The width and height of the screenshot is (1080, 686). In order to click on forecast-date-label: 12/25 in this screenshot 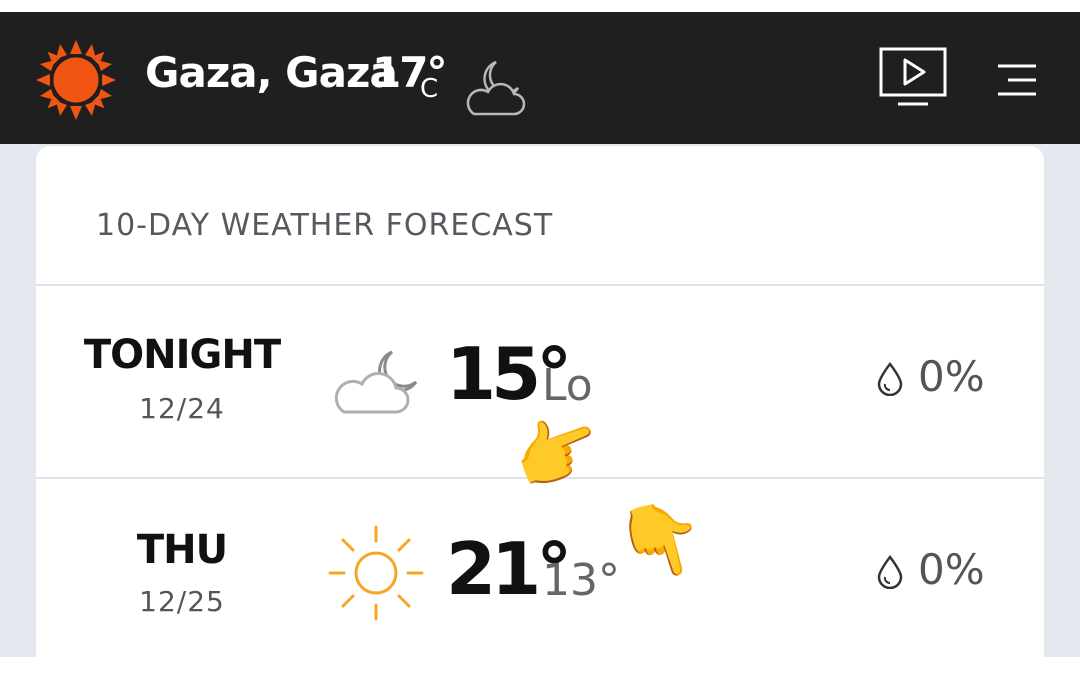, I will do `click(182, 601)`.